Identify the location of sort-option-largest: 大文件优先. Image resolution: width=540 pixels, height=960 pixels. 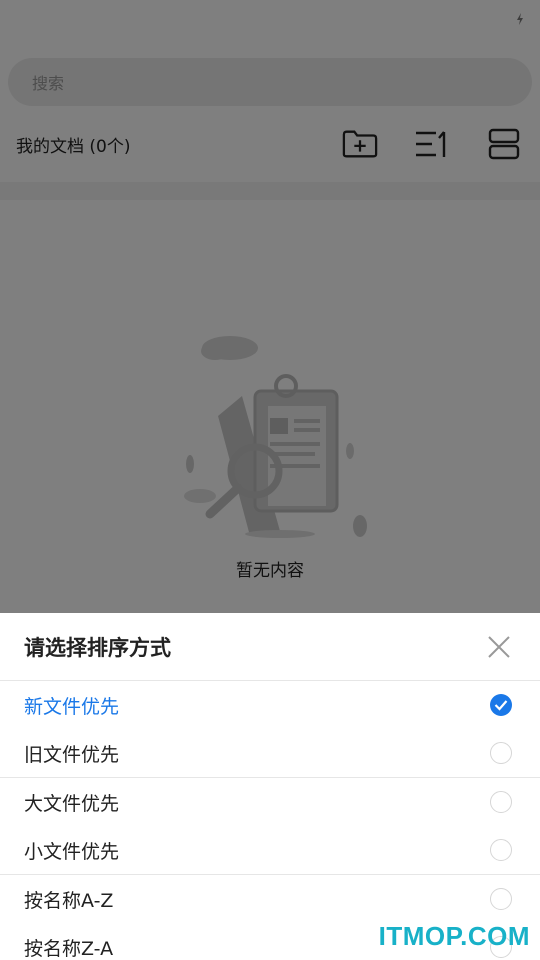
(270, 802).